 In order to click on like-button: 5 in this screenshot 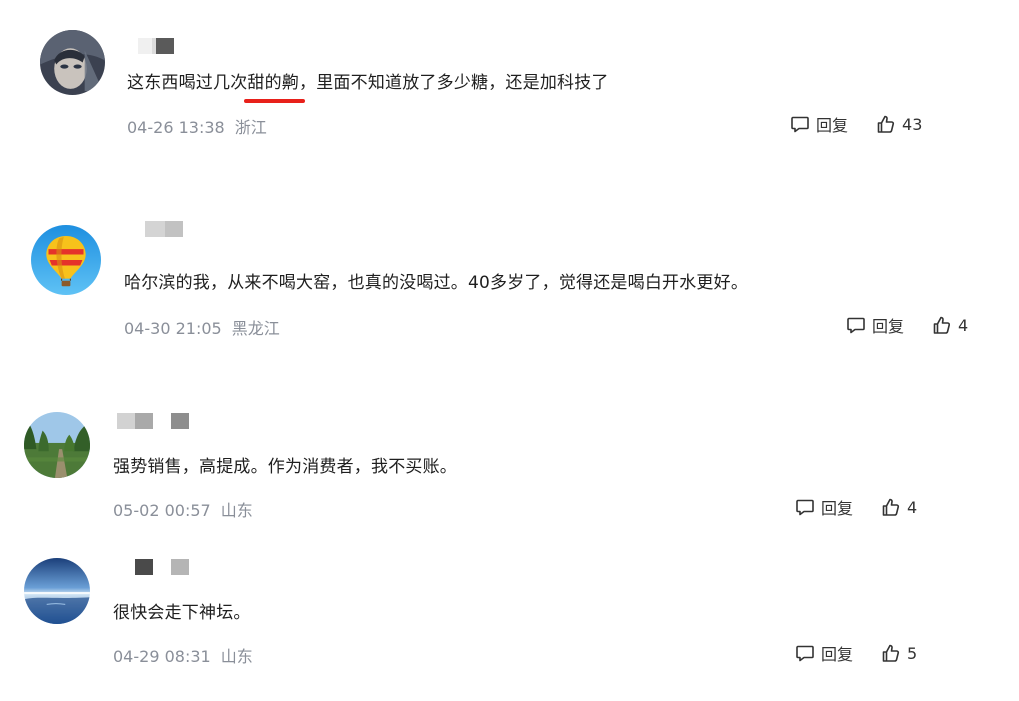, I will do `click(899, 653)`.